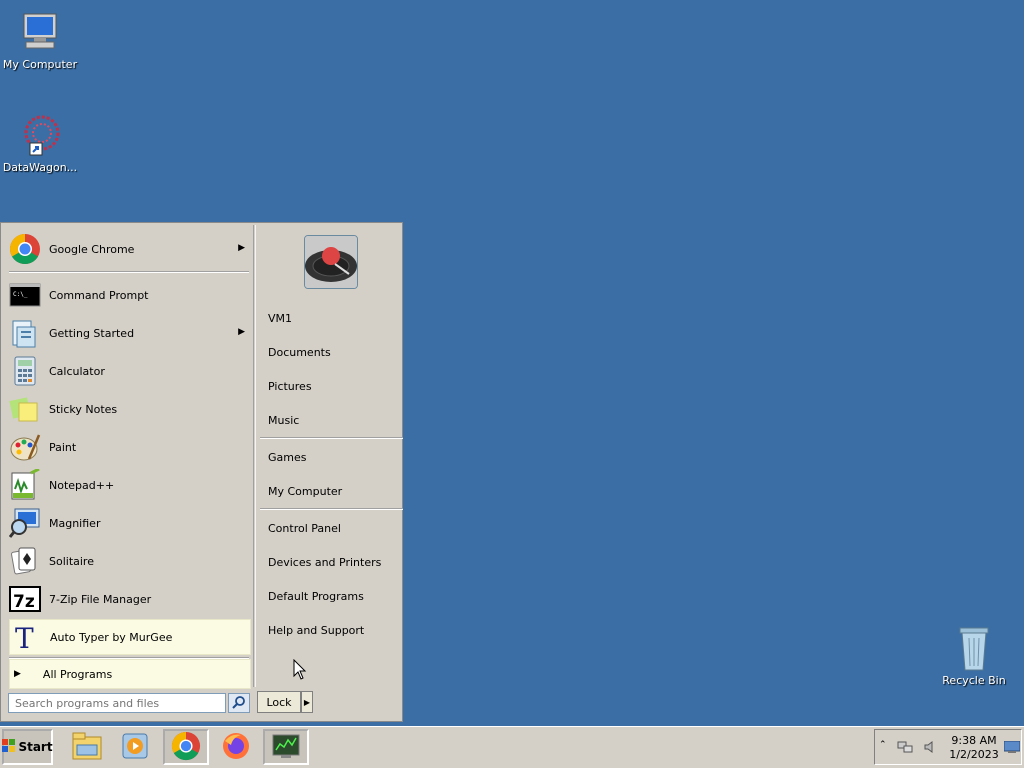 Image resolution: width=1024 pixels, height=768 pixels. I want to click on desktop-icon-my-computer: My Computer, so click(40, 39).